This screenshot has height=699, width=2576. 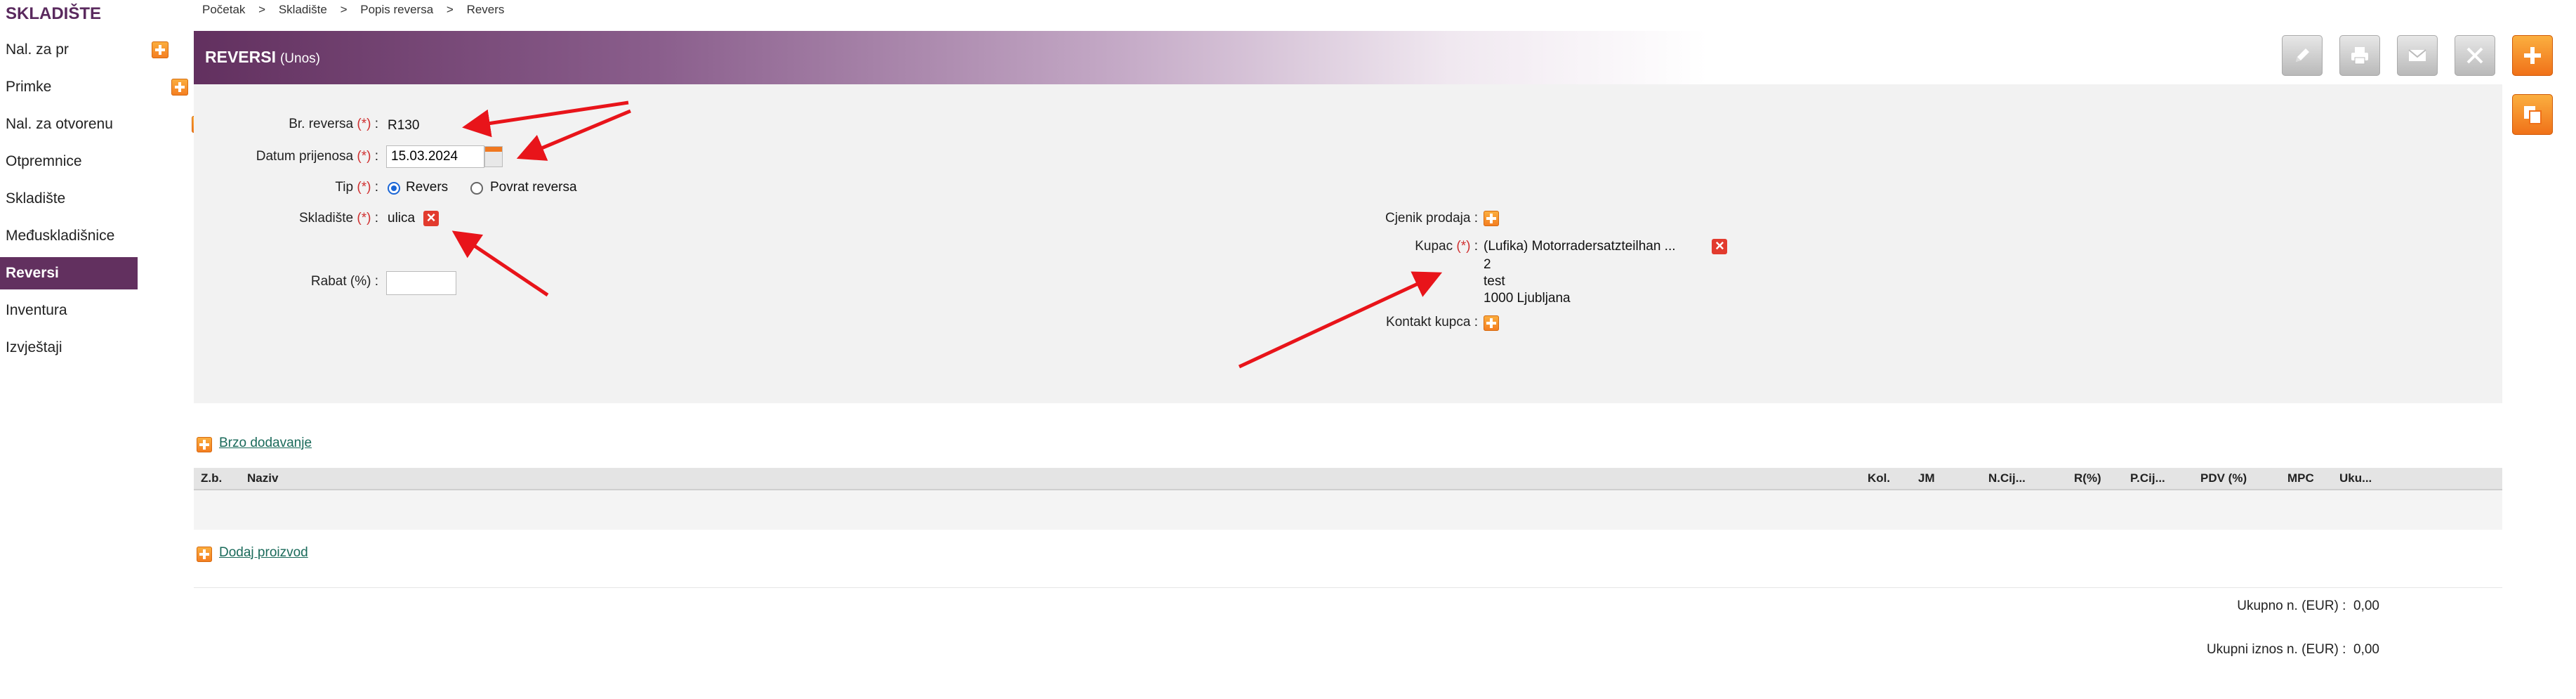 I want to click on kontakt-kupca-label: Kontakt kupca :, so click(x=1432, y=322).